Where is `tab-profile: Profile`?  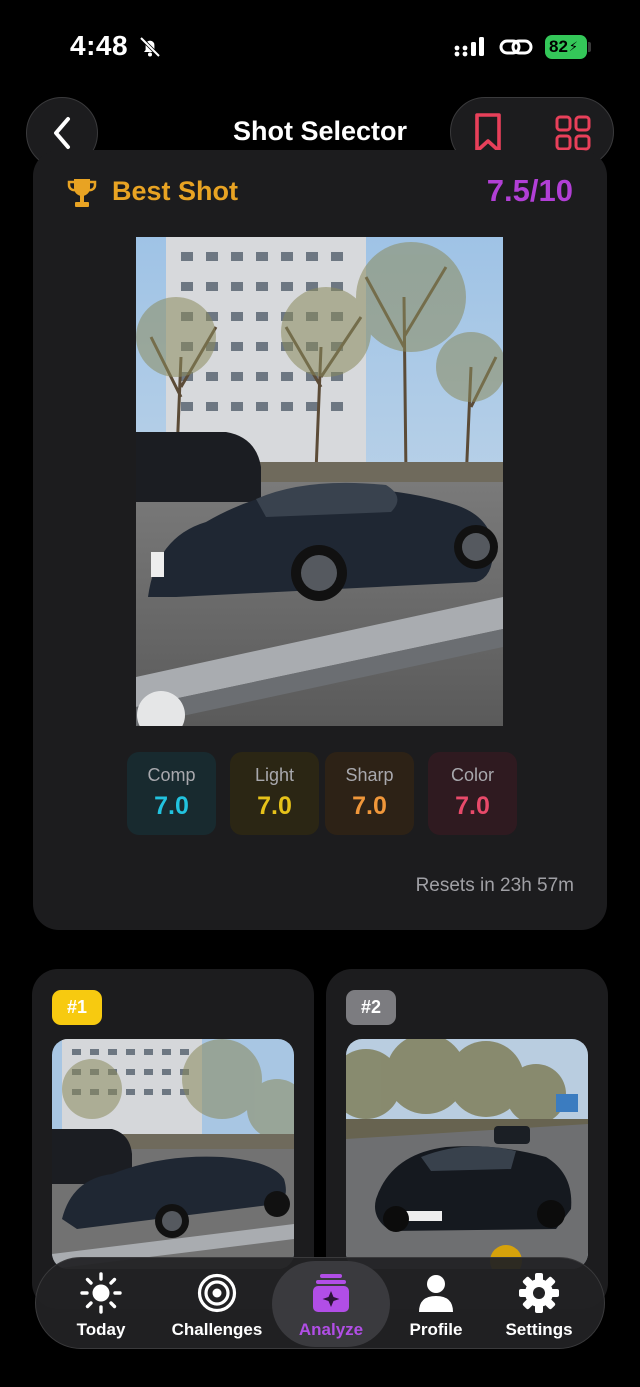
tab-profile: Profile is located at coordinates (436, 1304).